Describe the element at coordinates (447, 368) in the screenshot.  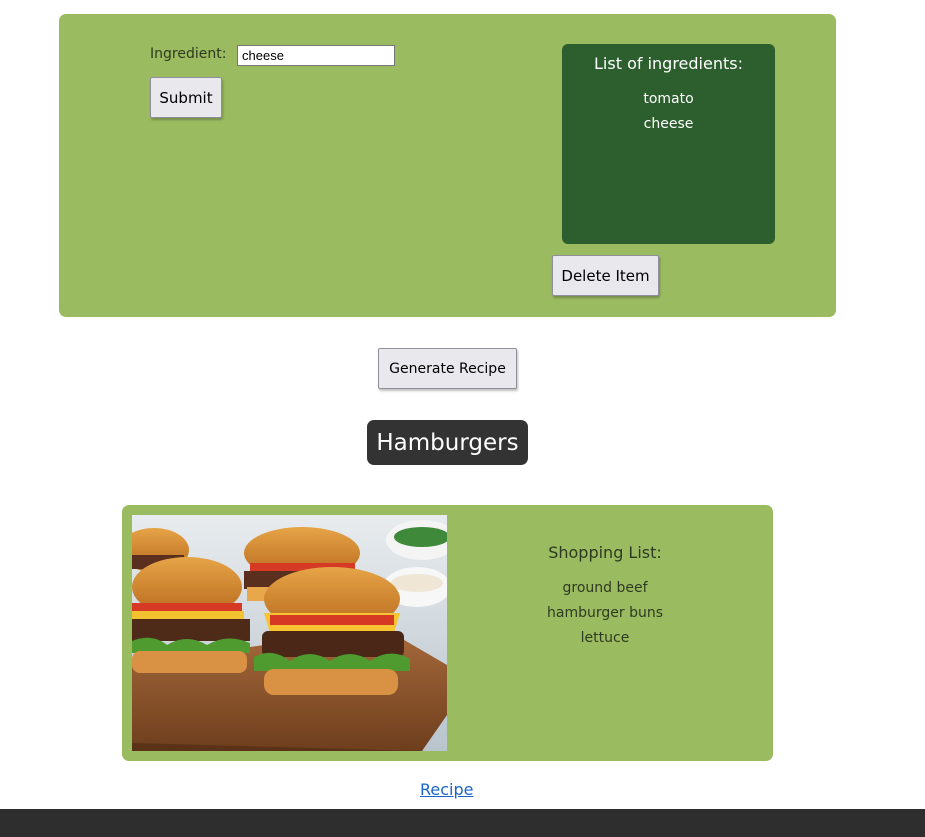
I see `generate-recipe-button: Generate Recipe` at that location.